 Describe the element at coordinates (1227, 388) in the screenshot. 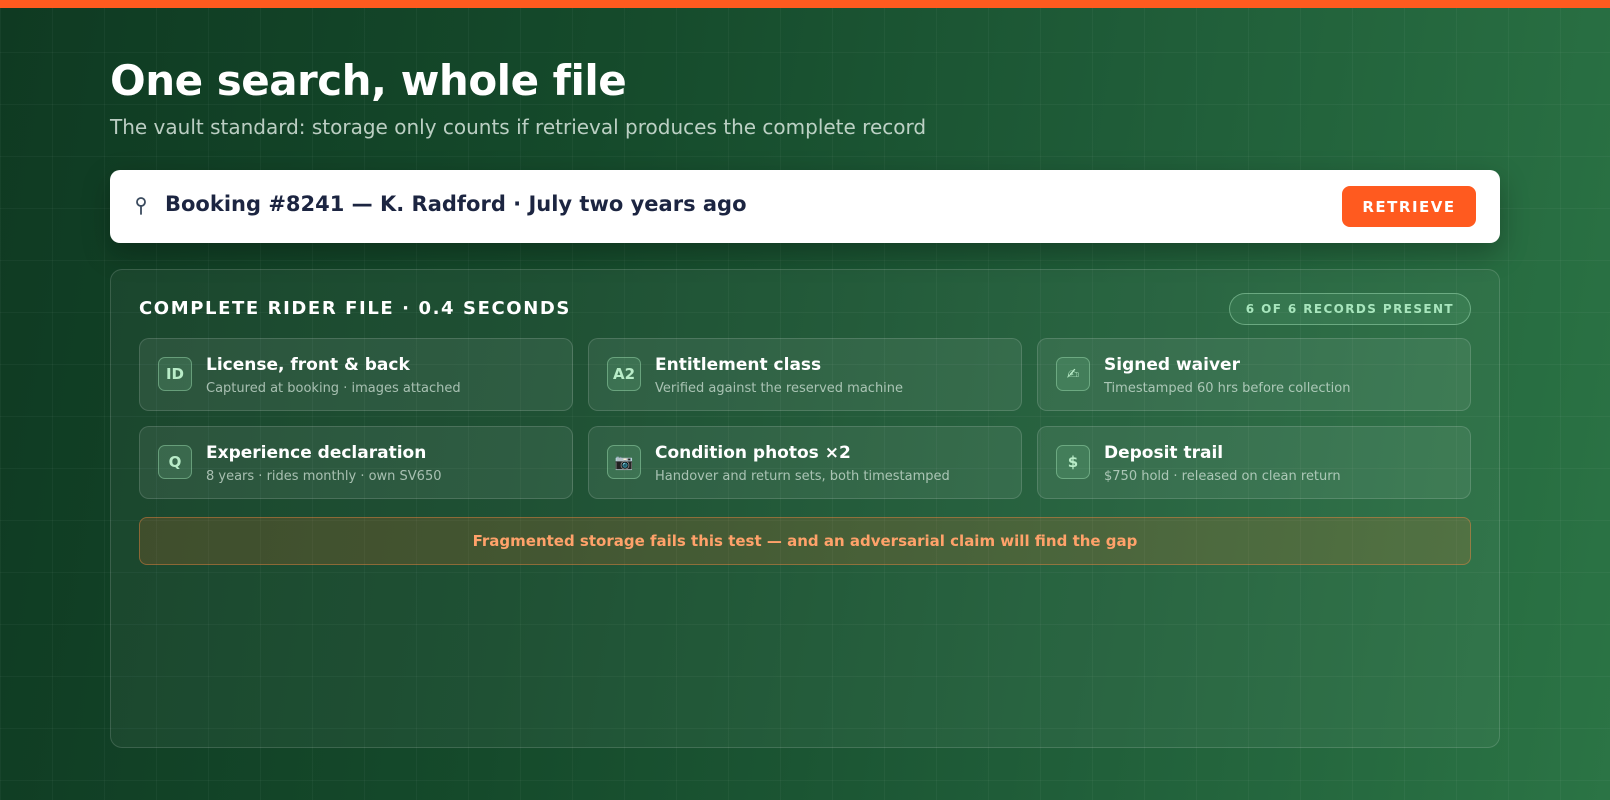

I see `record-description: Timestamped 60 hrs before collection` at that location.